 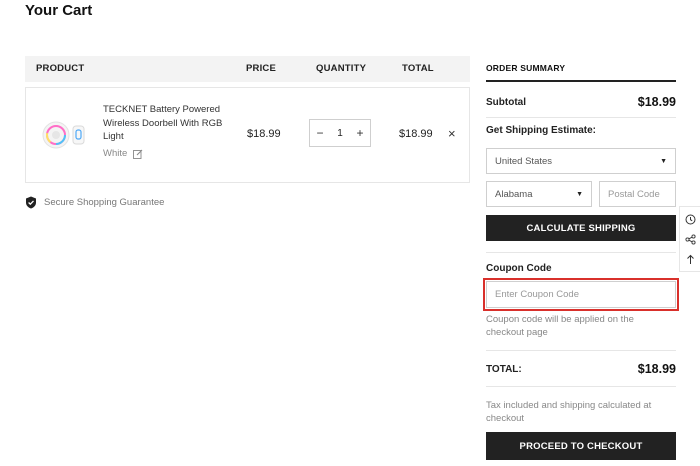 What do you see at coordinates (581, 446) in the screenshot?
I see `proceed-to-checkout-button: PROCEED TO CHECKOUT` at bounding box center [581, 446].